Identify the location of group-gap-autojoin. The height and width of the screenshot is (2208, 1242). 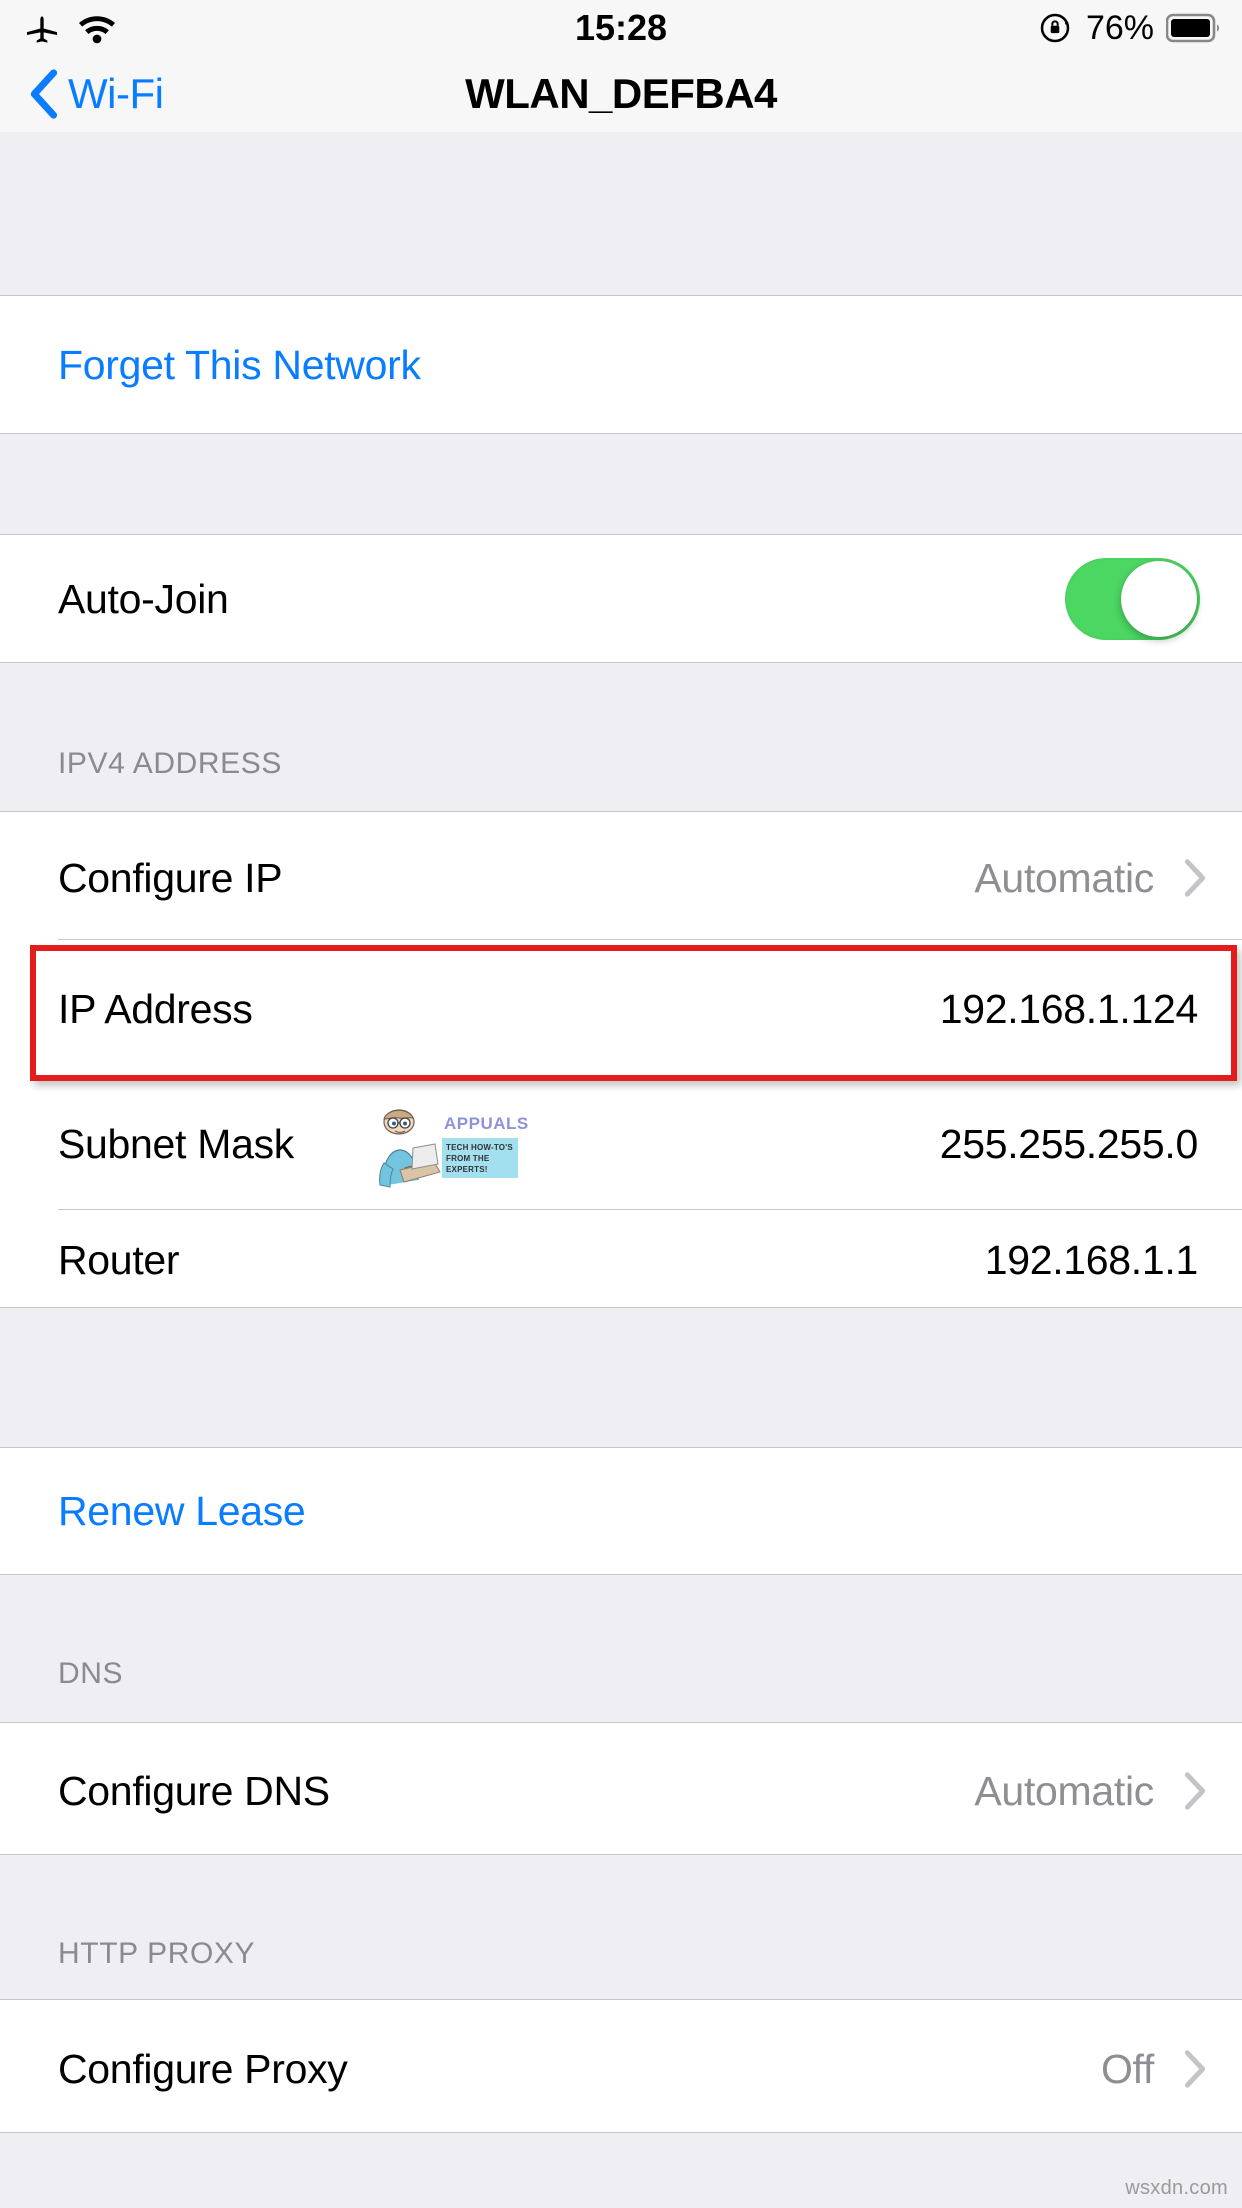
(621, 484).